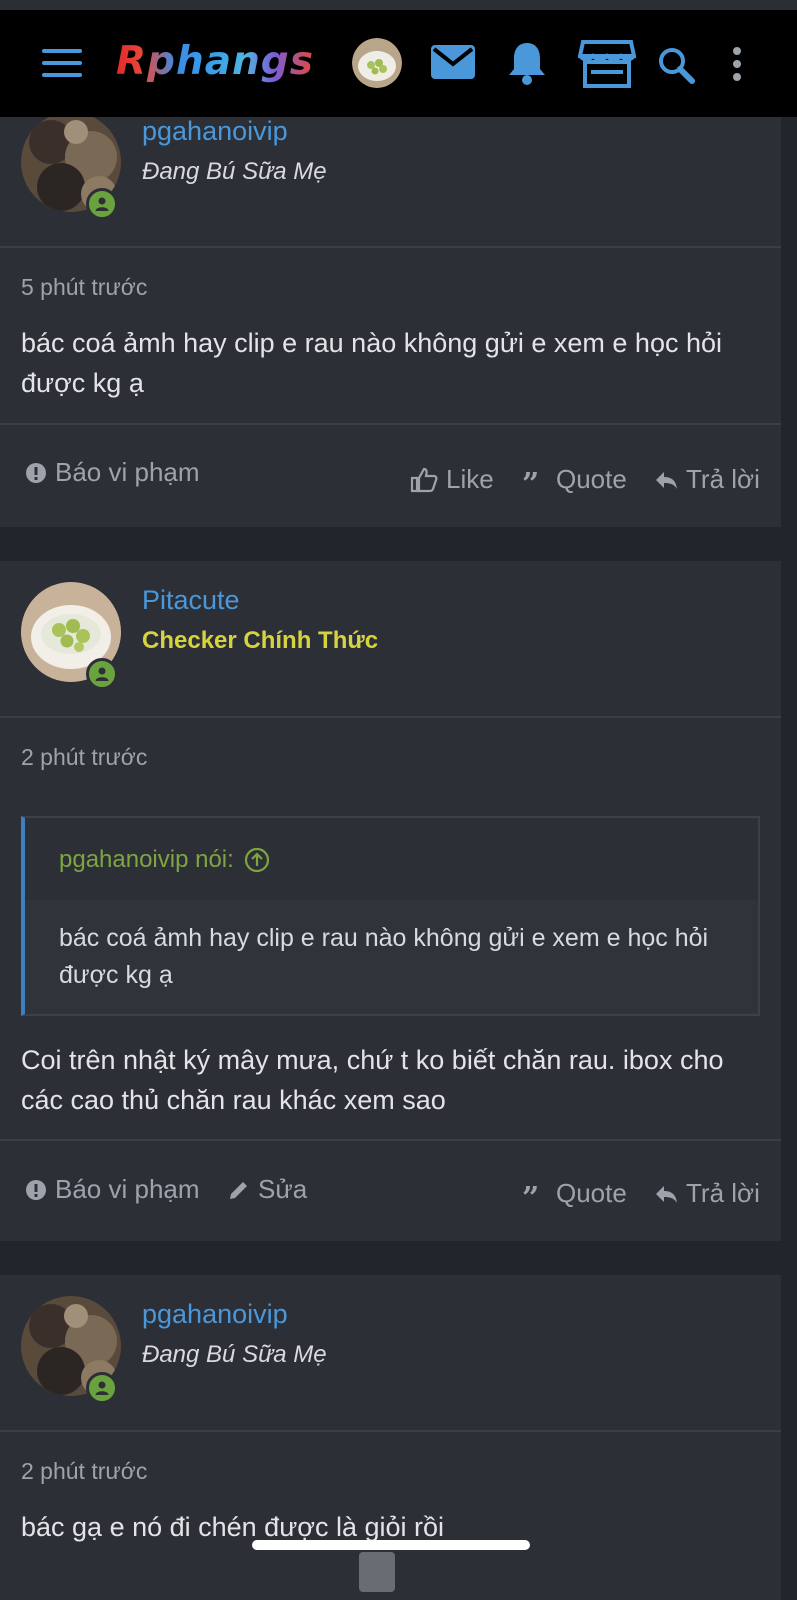 The image size is (797, 1600). Describe the element at coordinates (424, 479) in the screenshot. I see `thumbs-up-icon` at that location.